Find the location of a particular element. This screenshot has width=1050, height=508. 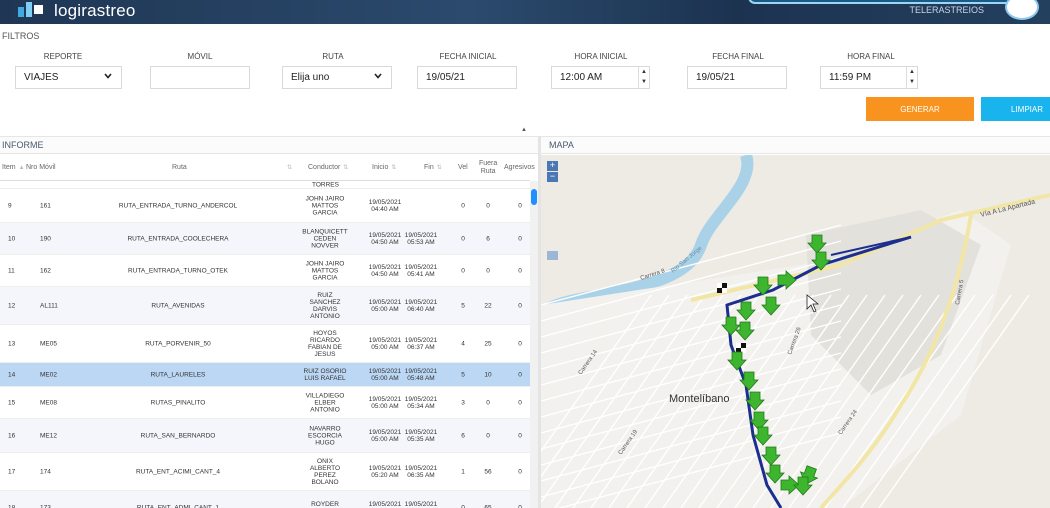

cell-fin: 19/05/2021 06:40 AM is located at coordinates (421, 306).